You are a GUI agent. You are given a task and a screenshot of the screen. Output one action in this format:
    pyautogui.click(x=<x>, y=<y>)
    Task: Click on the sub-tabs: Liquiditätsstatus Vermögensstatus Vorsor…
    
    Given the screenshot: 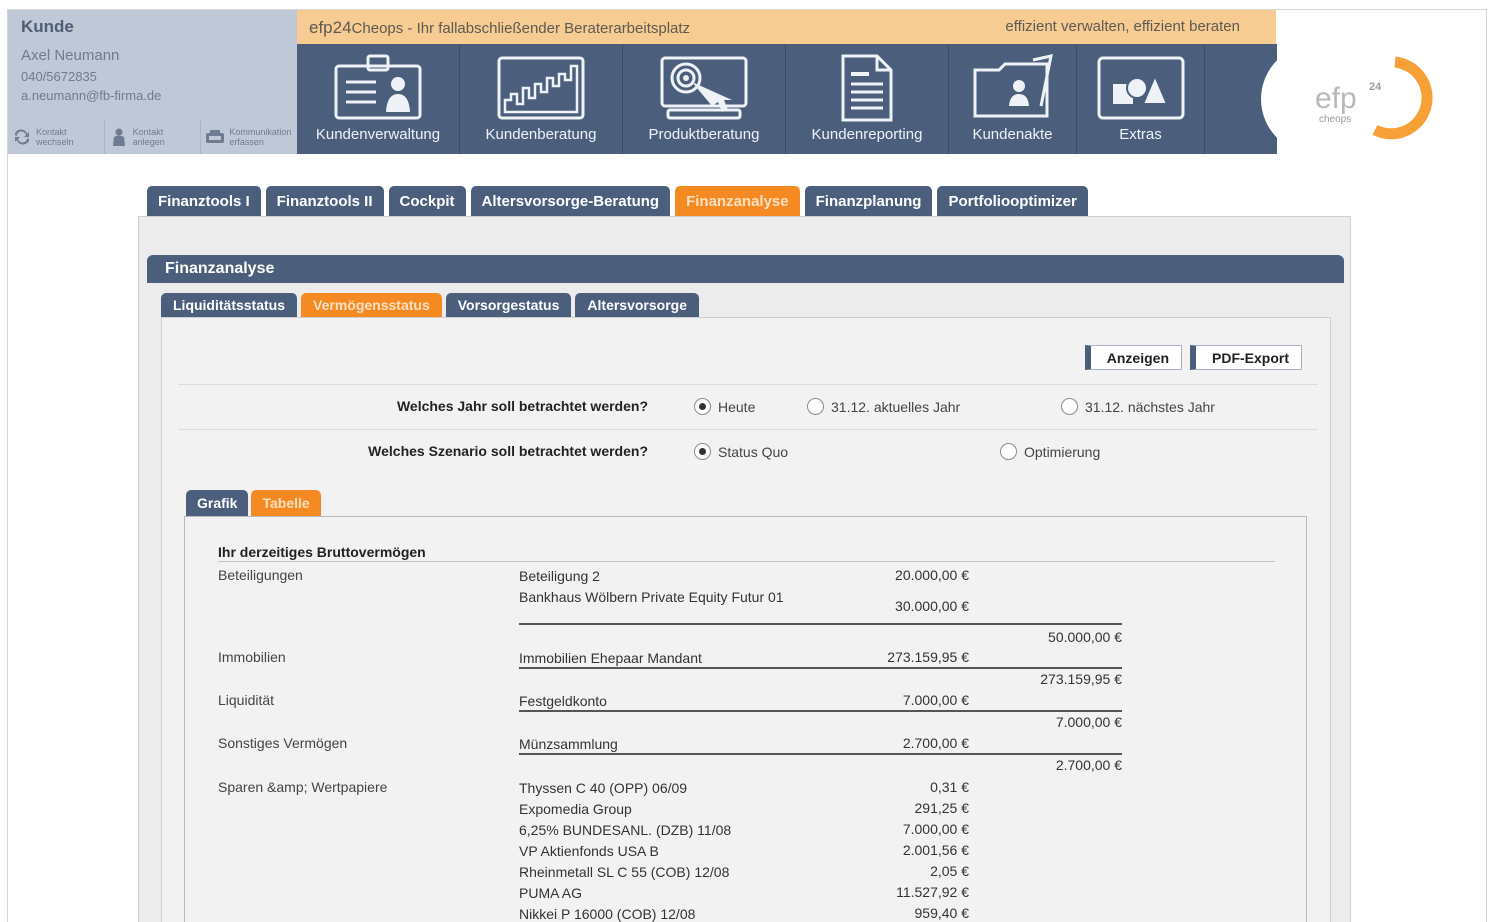 What is the action you would take?
    pyautogui.click(x=430, y=305)
    